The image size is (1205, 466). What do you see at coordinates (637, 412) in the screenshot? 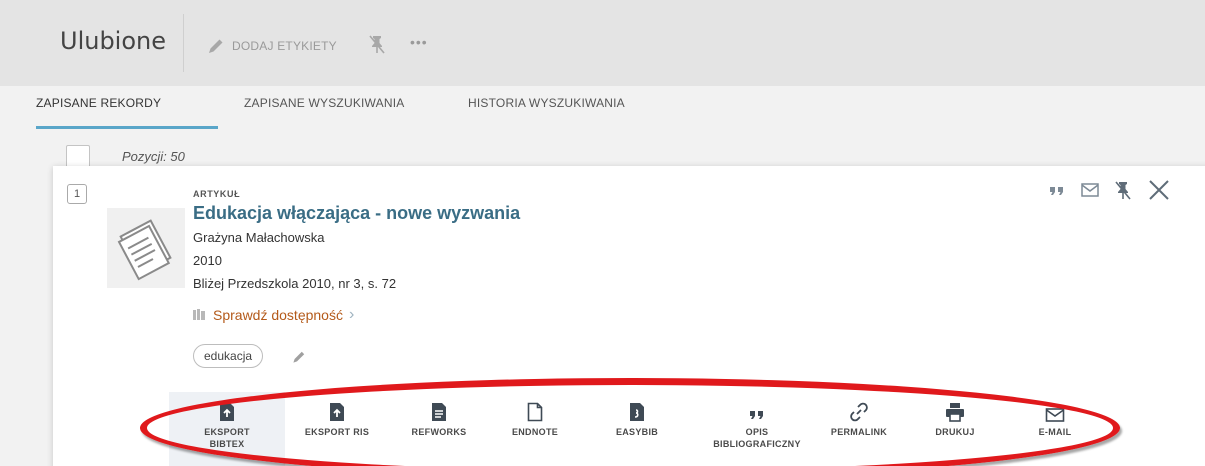
I see `easybib-icon` at bounding box center [637, 412].